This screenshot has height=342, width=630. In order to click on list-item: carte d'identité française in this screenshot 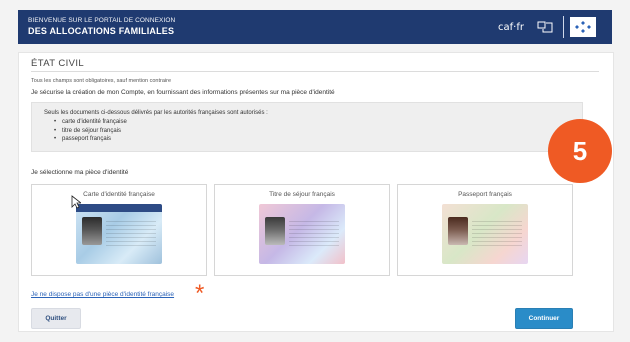, I will do `click(90, 122)`.